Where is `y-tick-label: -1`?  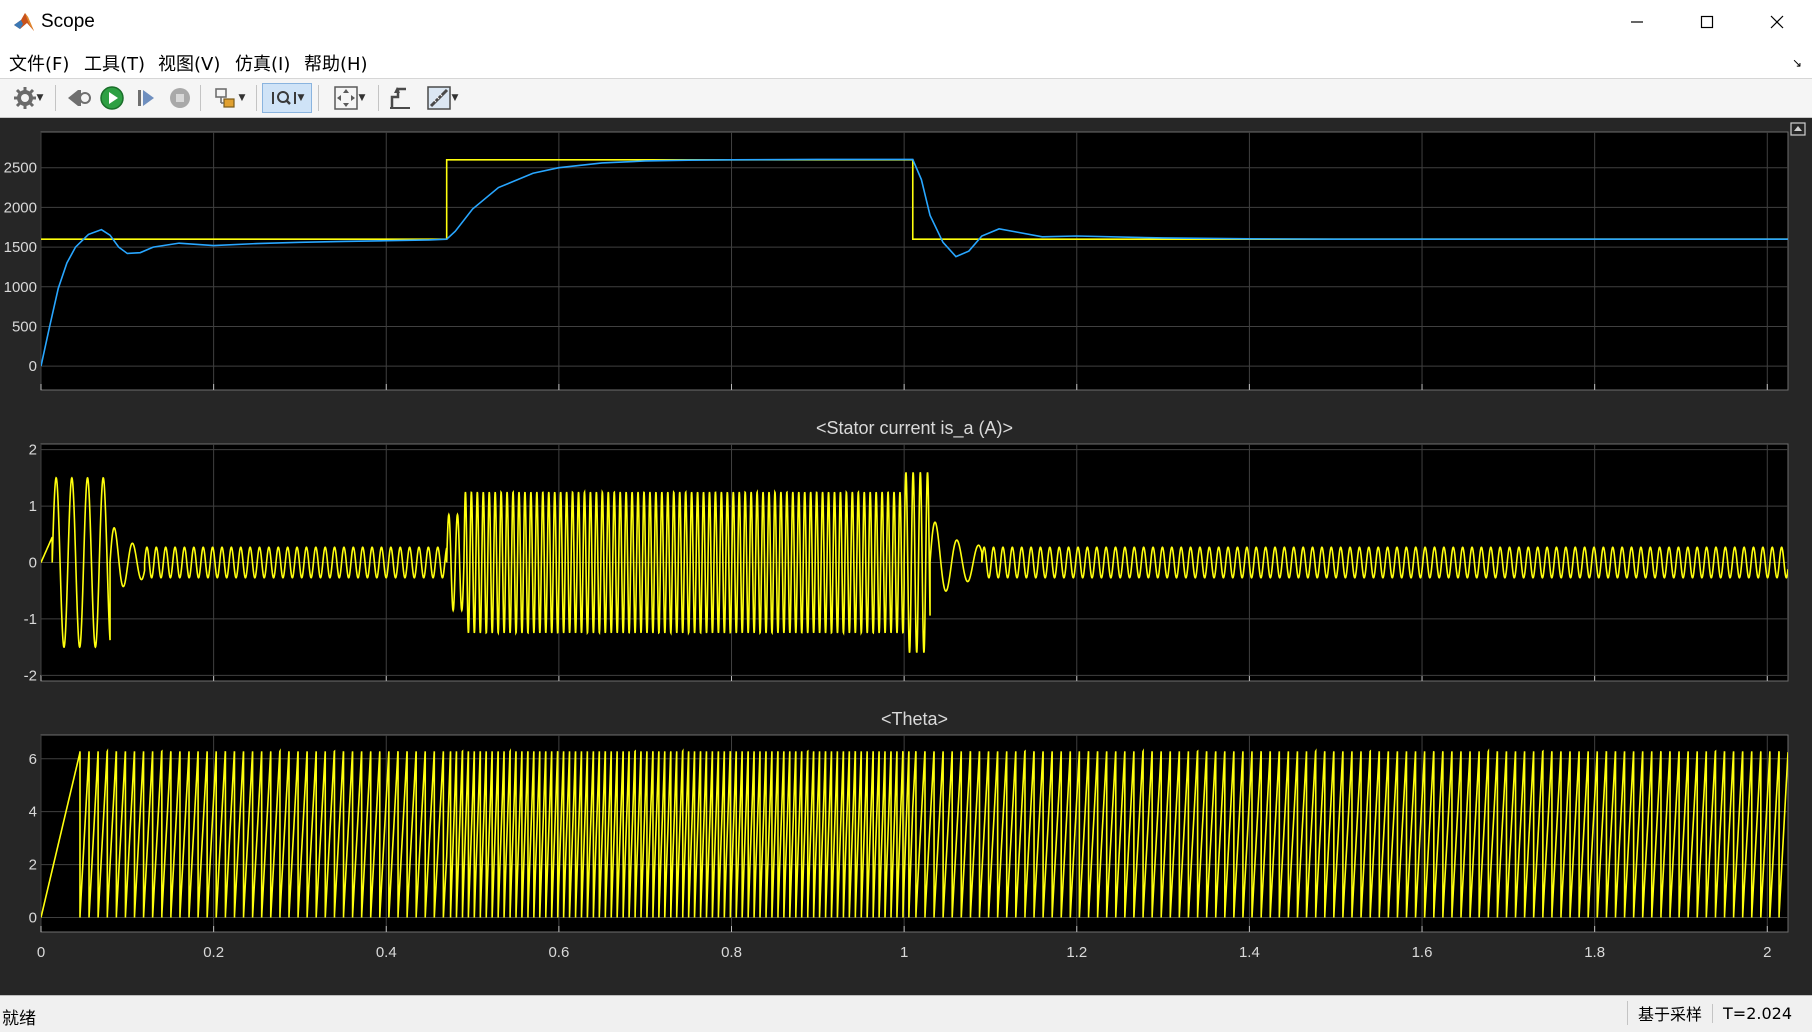 y-tick-label: -1 is located at coordinates (30, 619).